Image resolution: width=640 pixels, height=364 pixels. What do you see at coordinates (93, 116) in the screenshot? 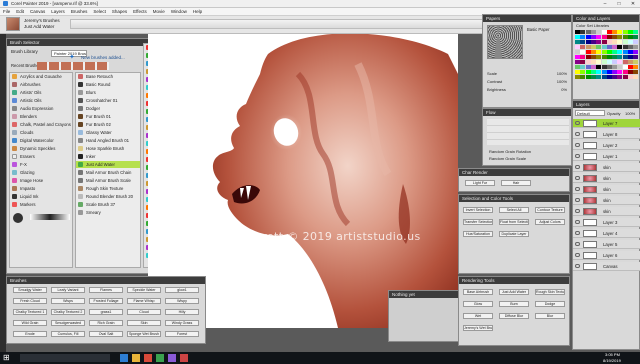
I see `variant-item: Fur Brush 01` at bounding box center [93, 116].